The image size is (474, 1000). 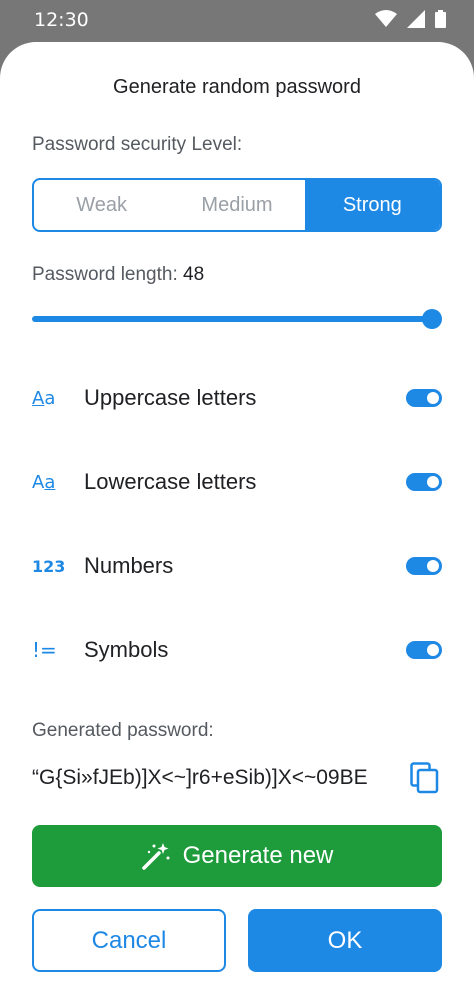 What do you see at coordinates (129, 940) in the screenshot?
I see `cancel-button: Cancel` at bounding box center [129, 940].